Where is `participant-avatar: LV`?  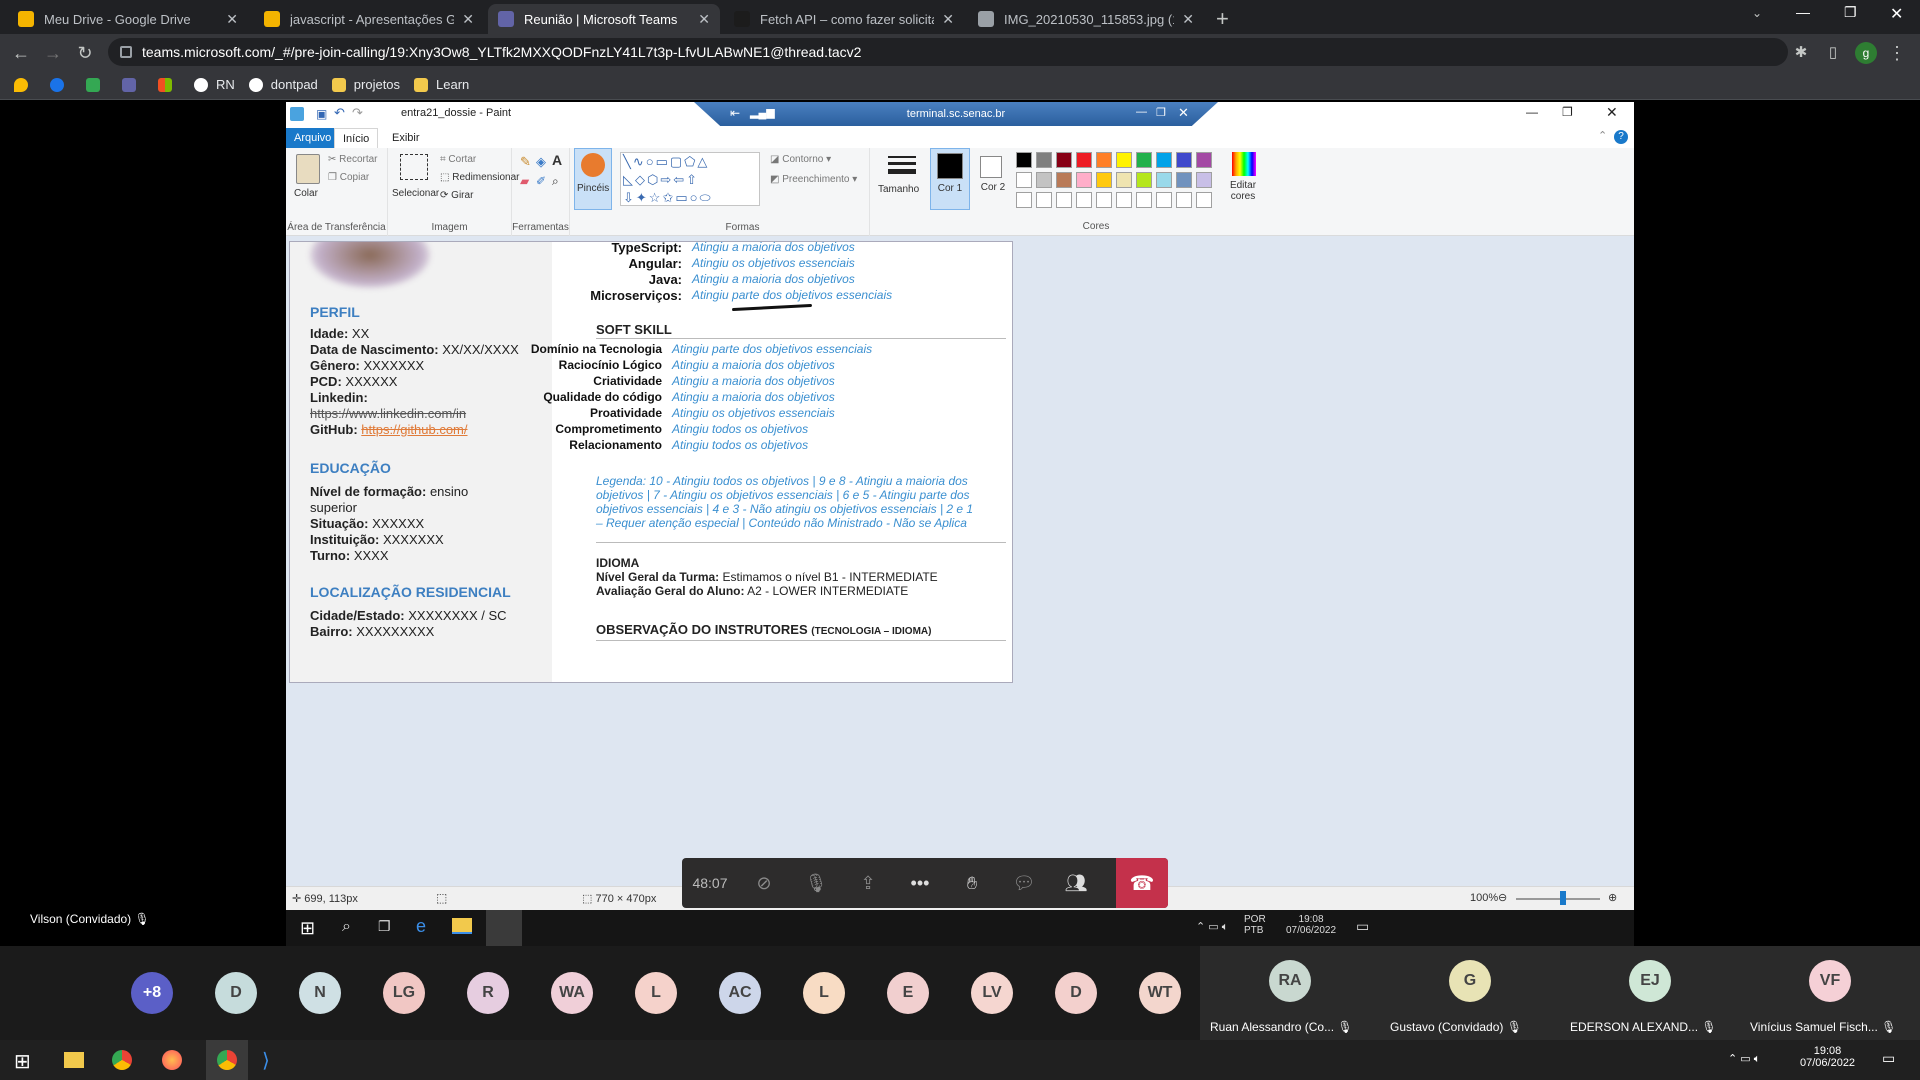 participant-avatar: LV is located at coordinates (992, 993).